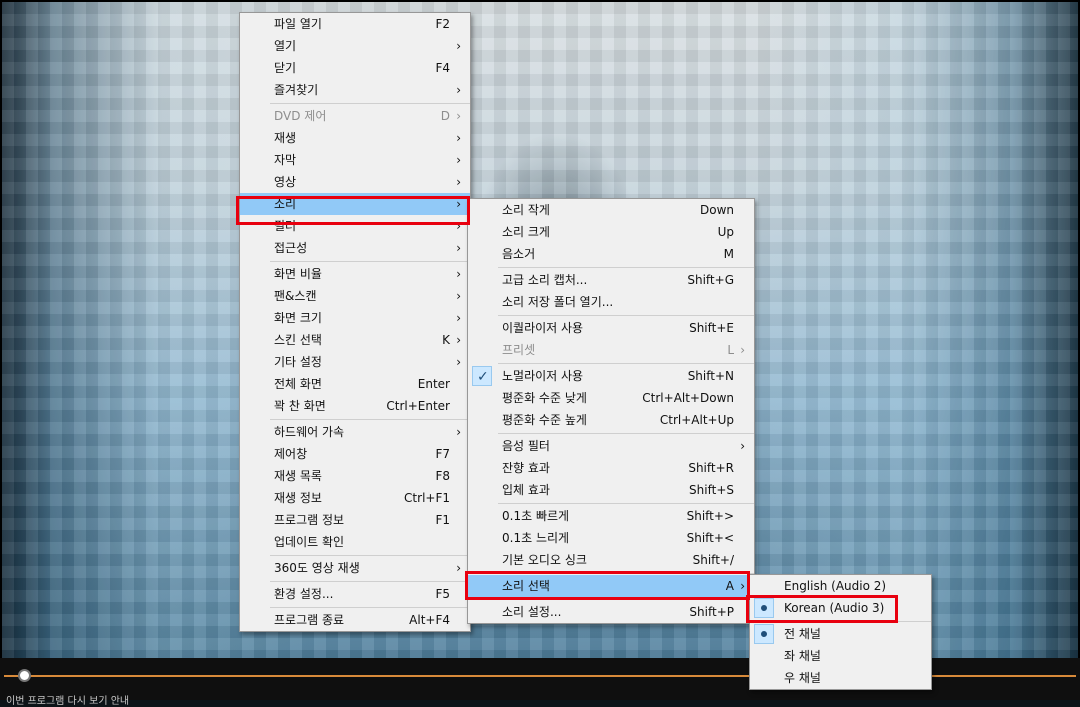 The height and width of the screenshot is (707, 1080). Describe the element at coordinates (840, 678) in the screenshot. I see `audio-menu-item: 우 채널` at that location.